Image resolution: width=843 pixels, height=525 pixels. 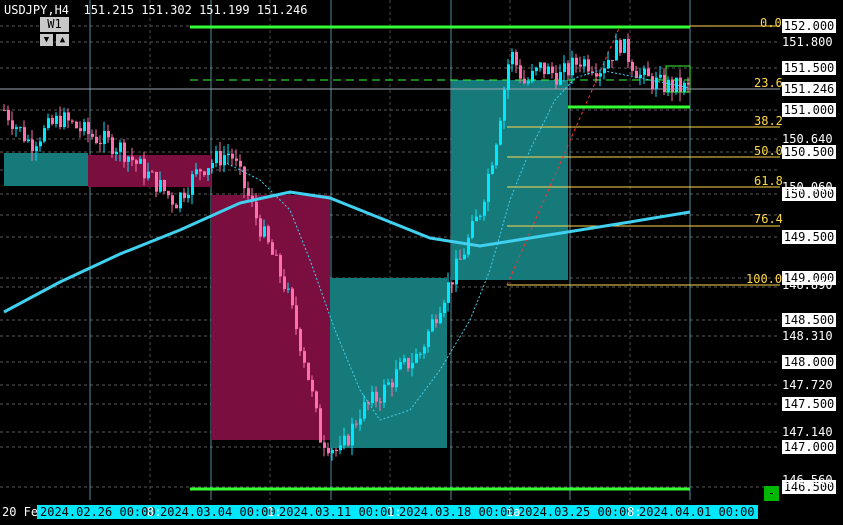 What do you see at coordinates (807, 139) in the screenshot?
I see `price-tick-label: 150.640` at bounding box center [807, 139].